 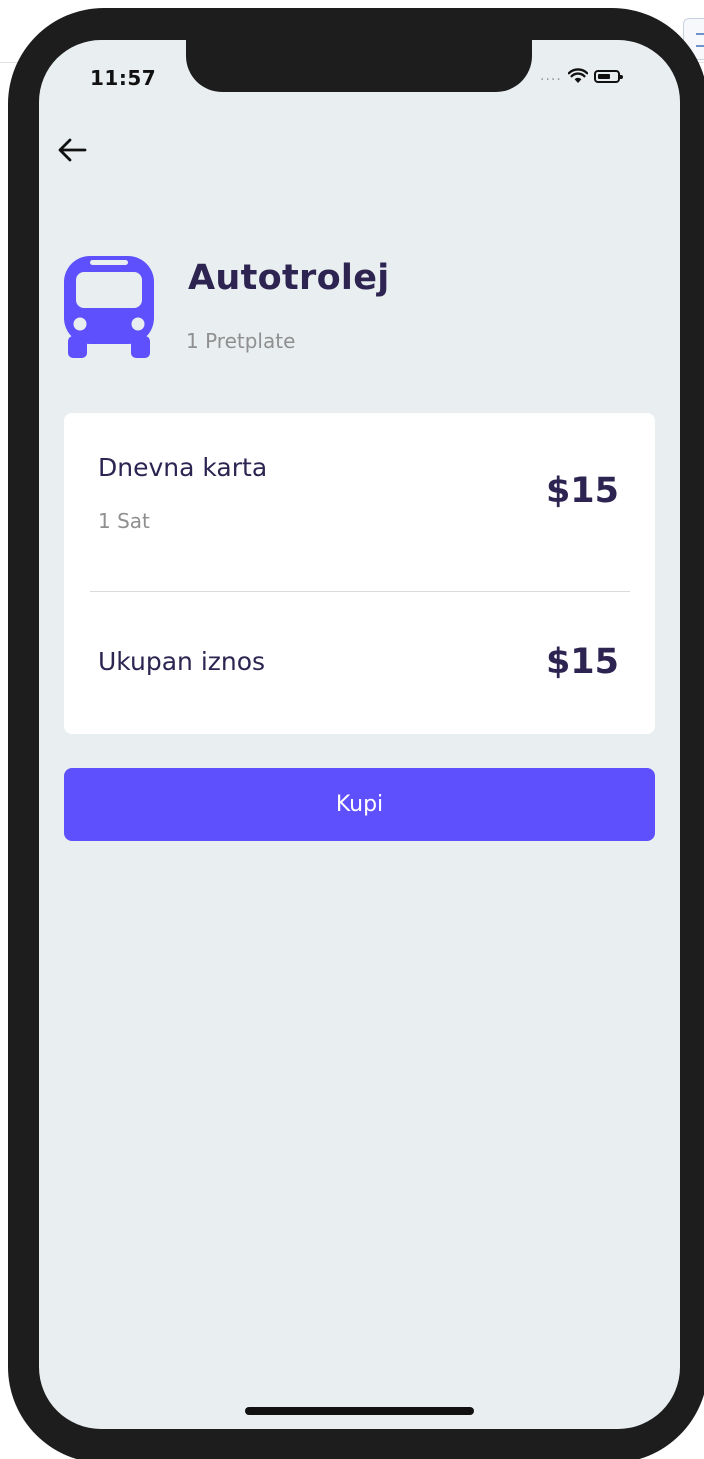 I want to click on arrow-left-icon, so click(x=72, y=150).